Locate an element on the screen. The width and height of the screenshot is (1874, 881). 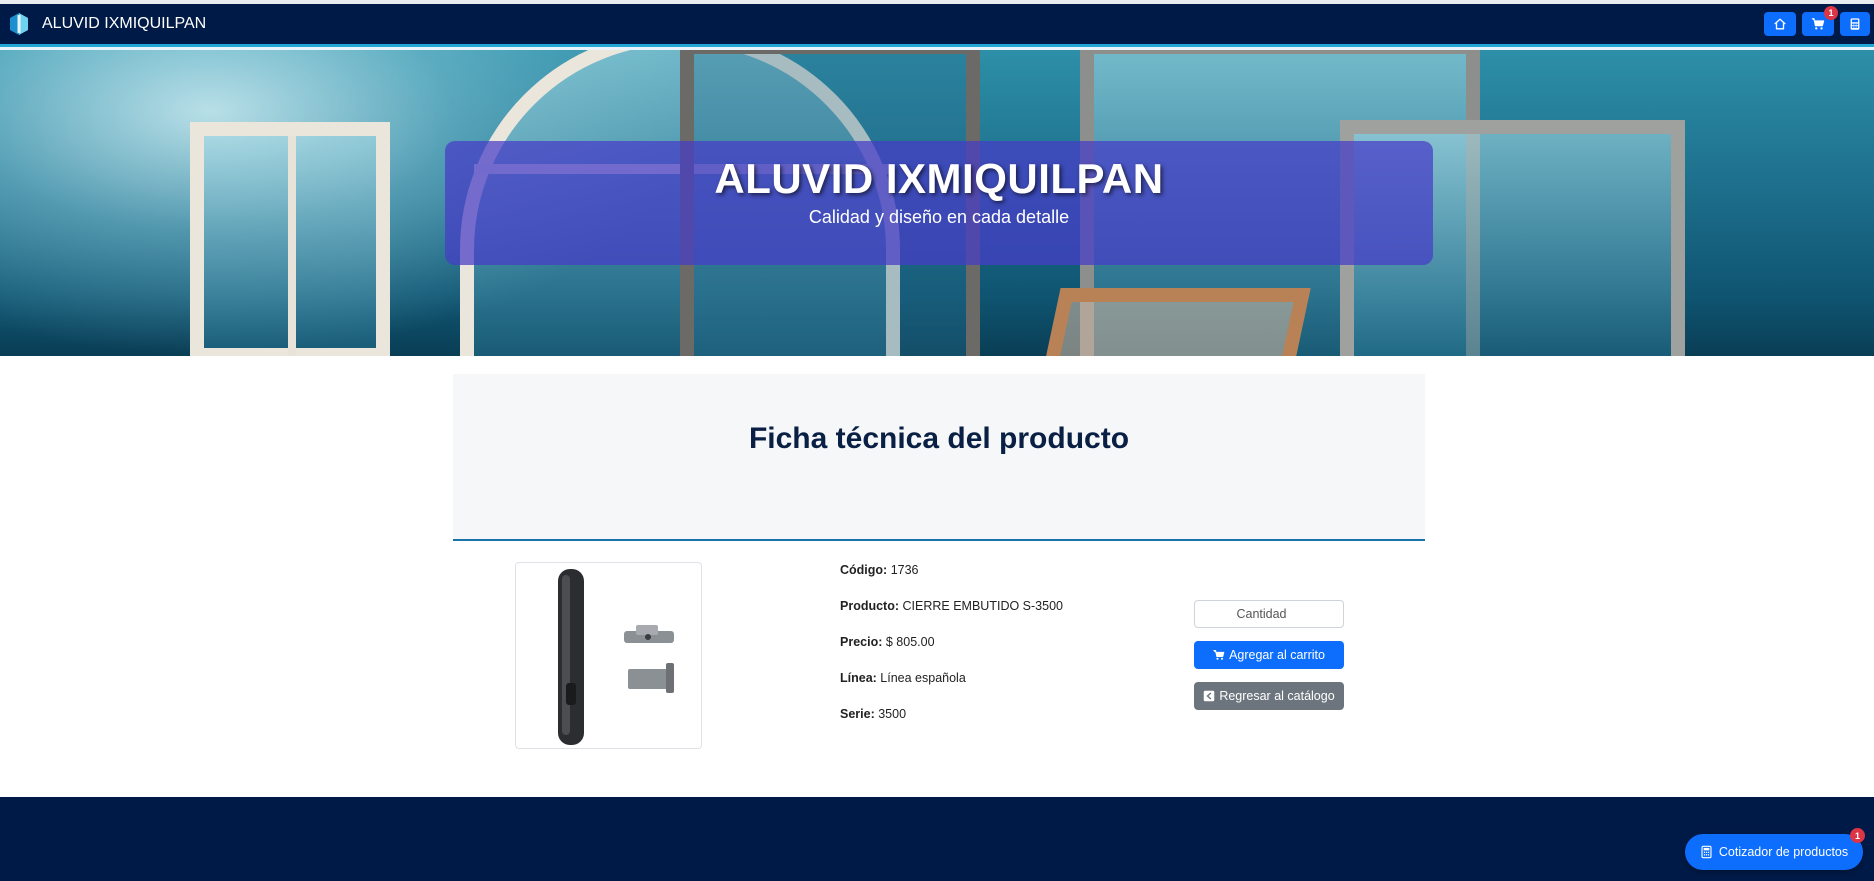
navbar: ALUVID IXMIQUILPAN 1 is located at coordinates (937, 24).